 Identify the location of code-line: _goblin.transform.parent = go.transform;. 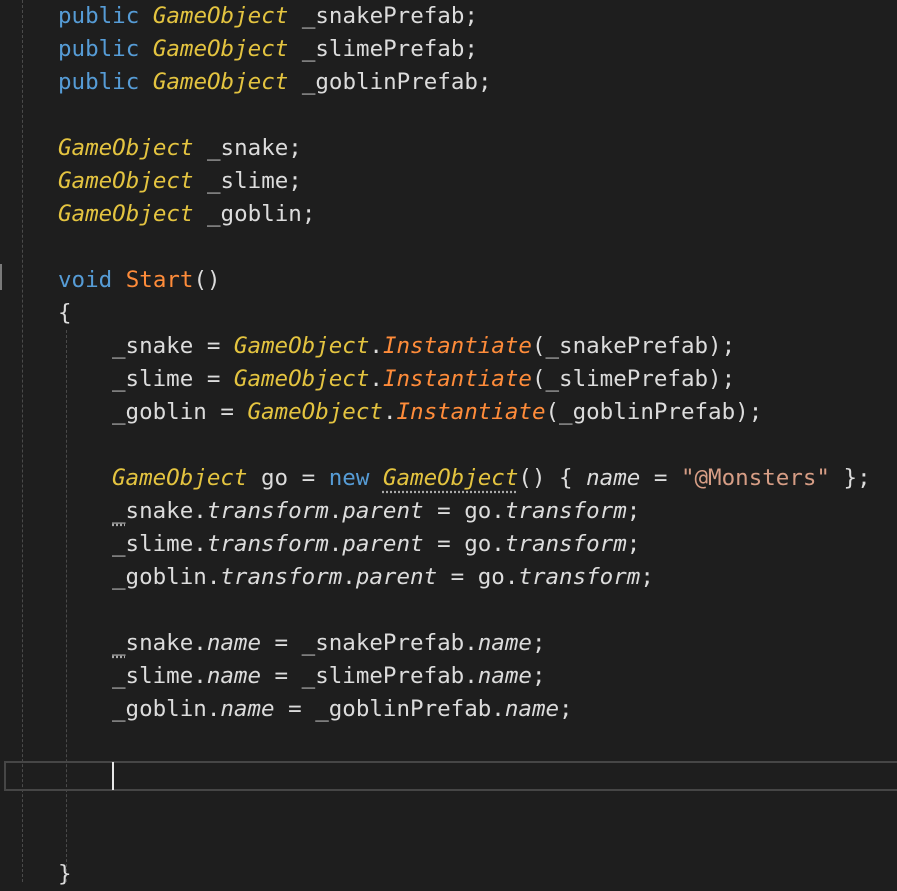
(448, 577).